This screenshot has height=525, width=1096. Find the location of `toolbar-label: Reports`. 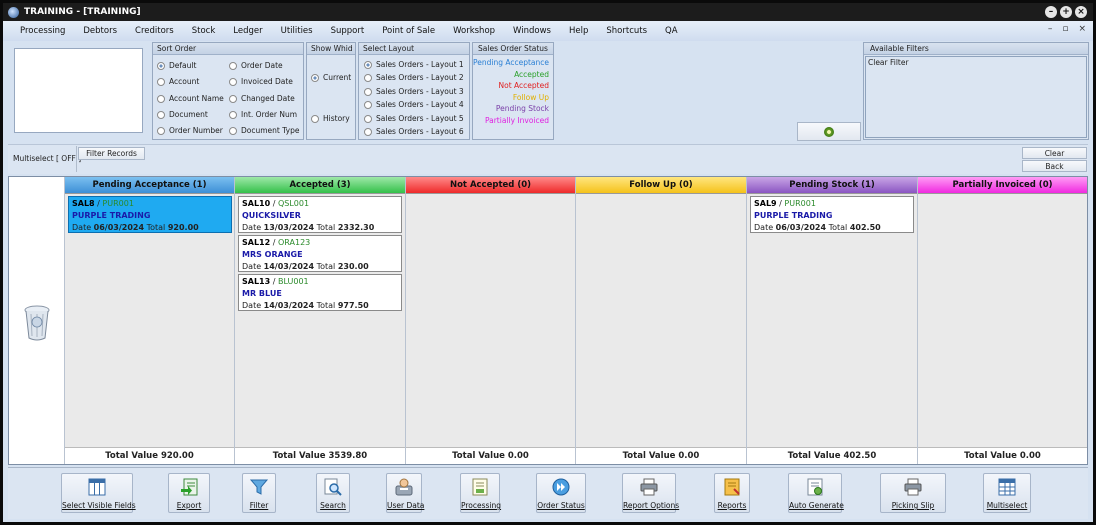

toolbar-label: Reports is located at coordinates (732, 505).